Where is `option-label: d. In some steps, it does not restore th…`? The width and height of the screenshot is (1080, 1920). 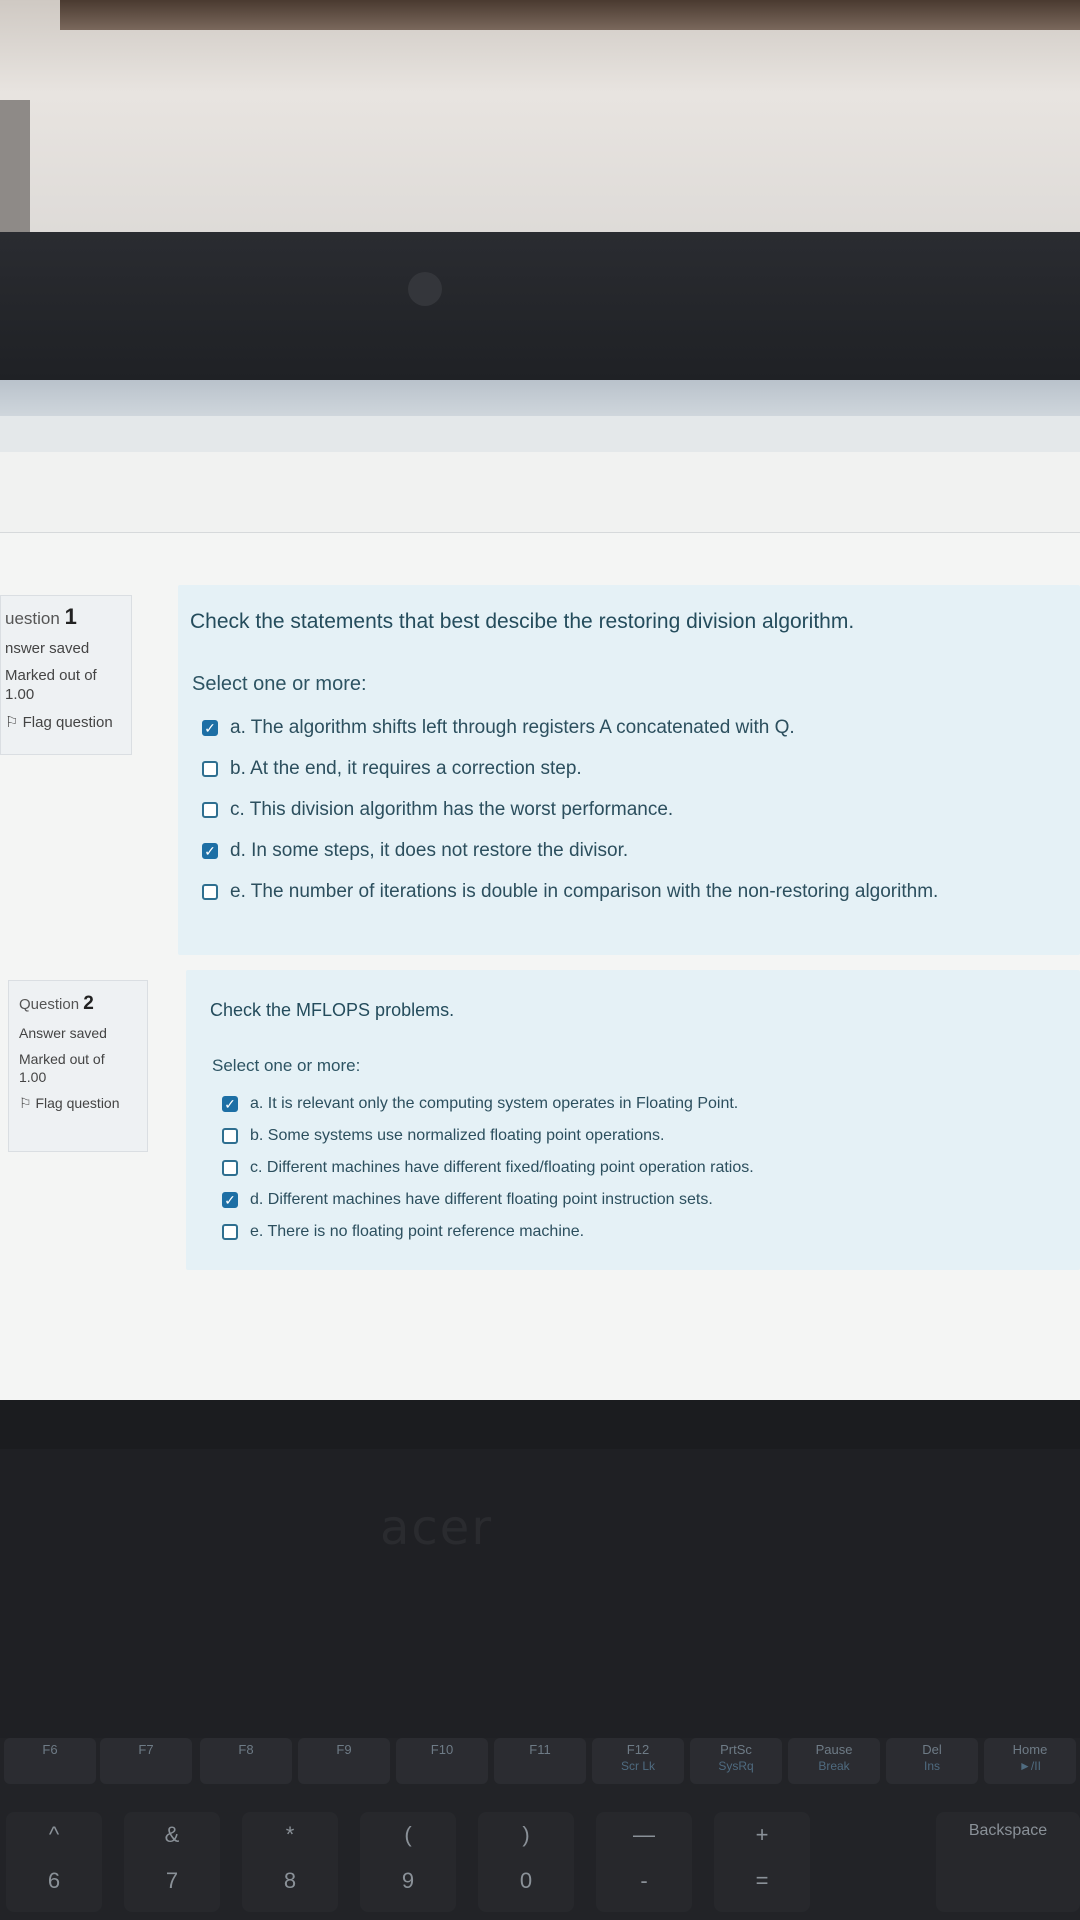
option-label: d. In some steps, it does not restore th… is located at coordinates (429, 850).